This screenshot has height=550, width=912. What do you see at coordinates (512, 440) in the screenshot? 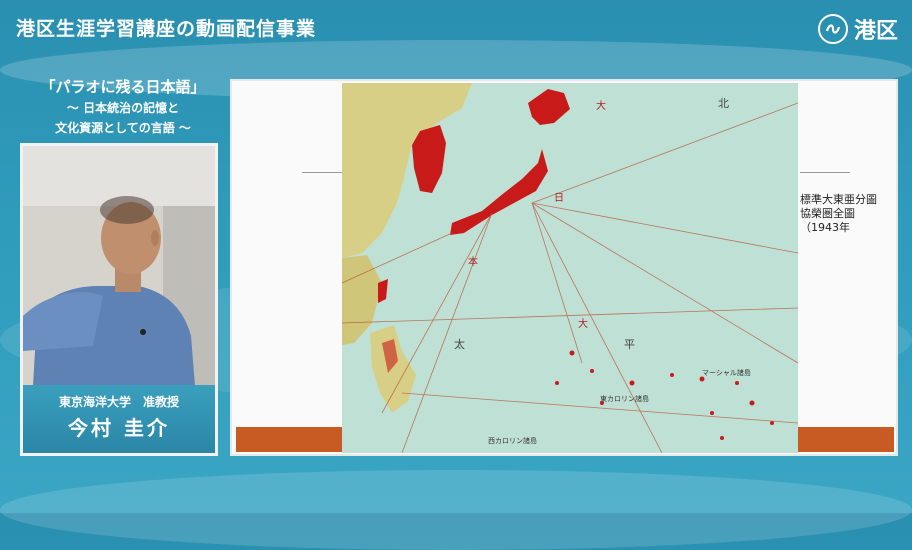
I see `svg-text: 西カロリン諸島` at bounding box center [512, 440].